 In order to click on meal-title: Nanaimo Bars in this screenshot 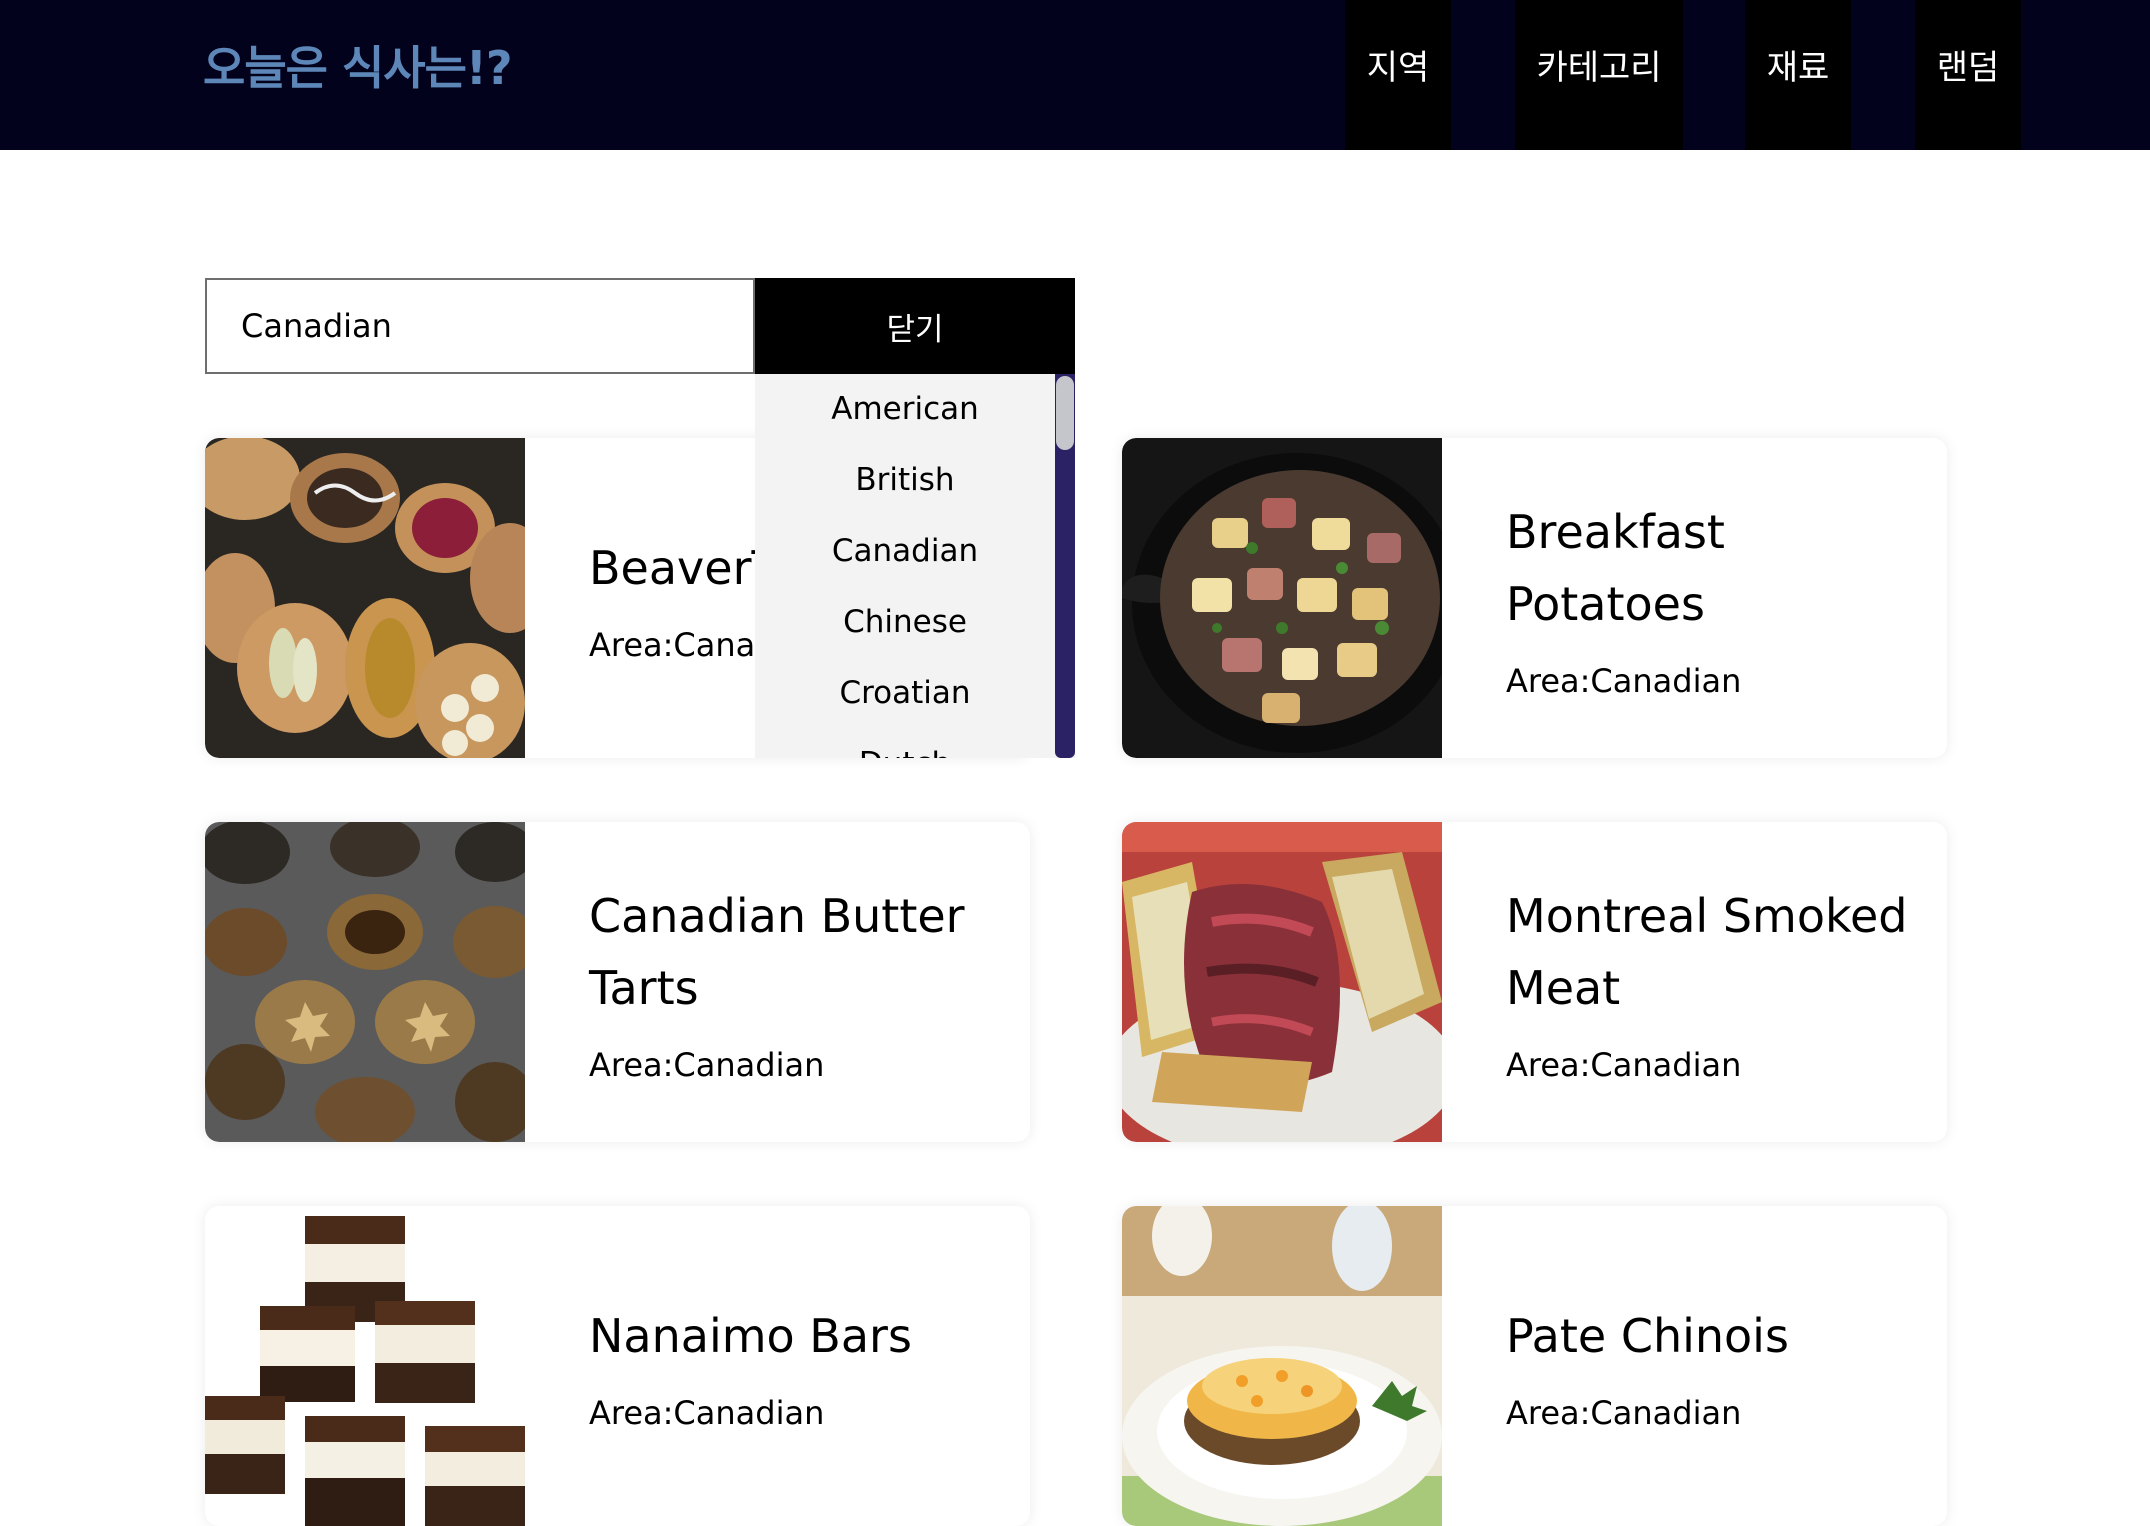, I will do `click(799, 1336)`.